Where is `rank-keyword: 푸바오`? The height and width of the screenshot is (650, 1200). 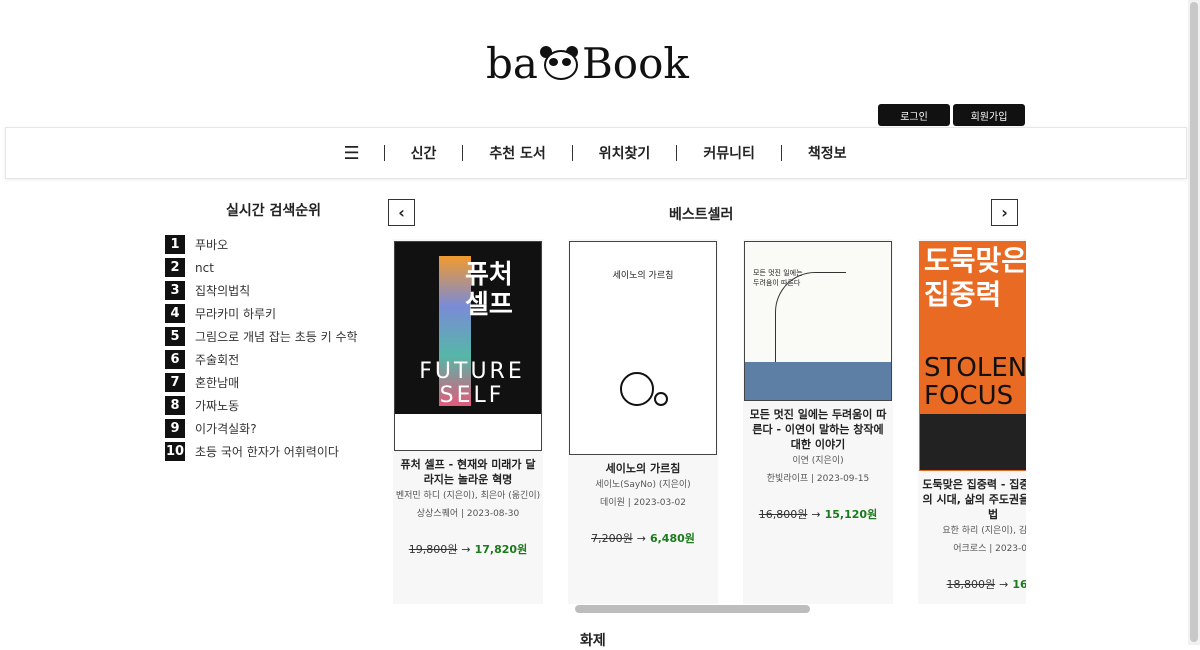
rank-keyword: 푸바오 is located at coordinates (211, 244).